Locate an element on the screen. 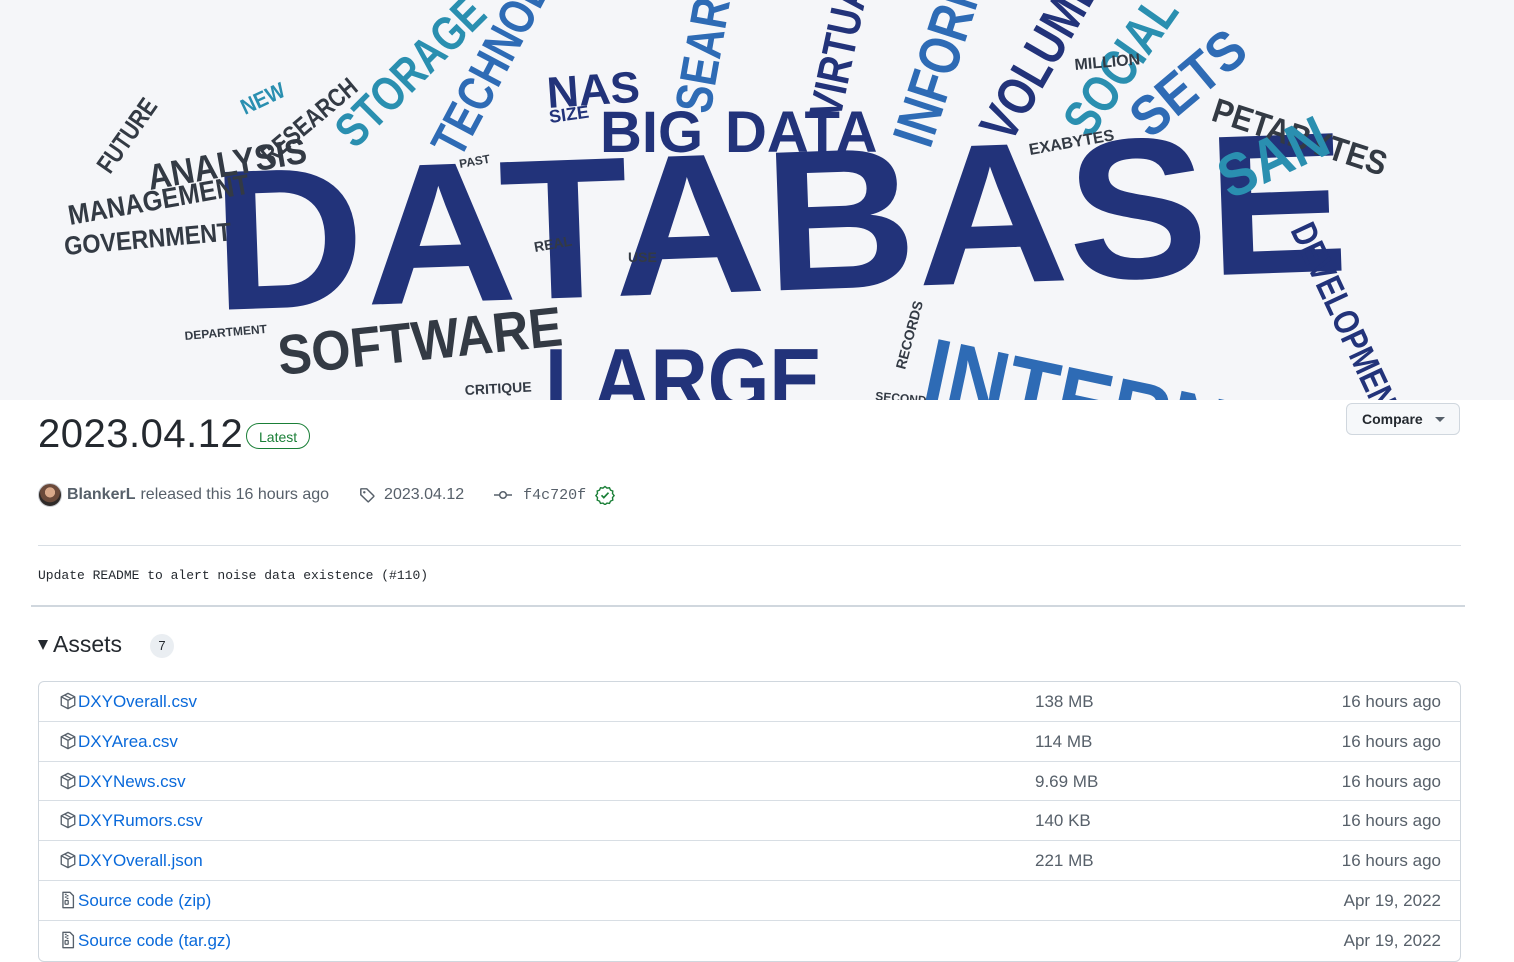 The height and width of the screenshot is (962, 1514). asset-link: Source code (tar.gz) is located at coordinates (154, 941).